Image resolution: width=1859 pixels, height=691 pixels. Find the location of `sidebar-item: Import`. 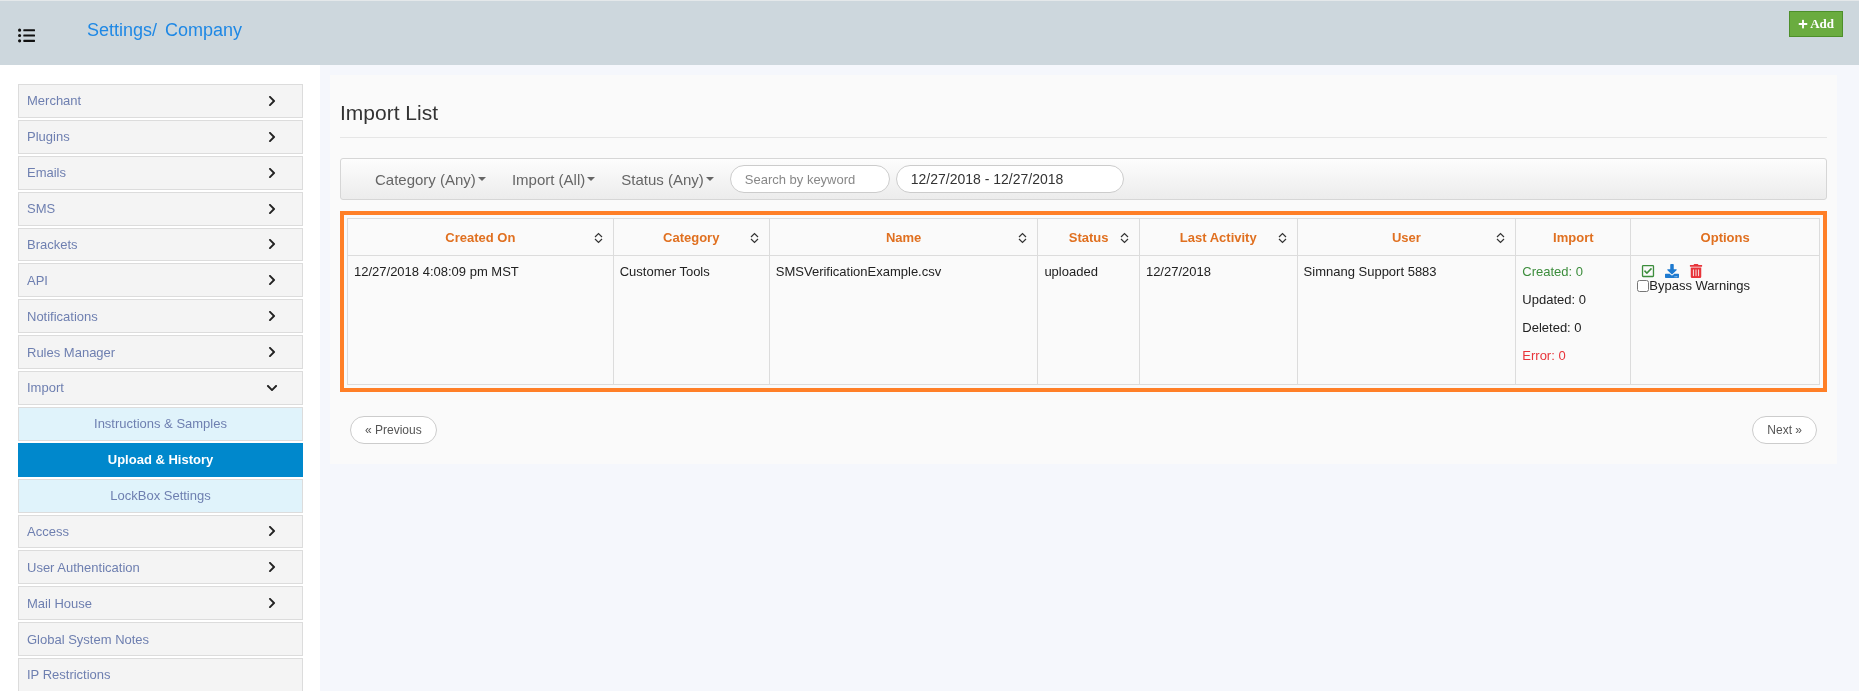

sidebar-item: Import is located at coordinates (160, 388).